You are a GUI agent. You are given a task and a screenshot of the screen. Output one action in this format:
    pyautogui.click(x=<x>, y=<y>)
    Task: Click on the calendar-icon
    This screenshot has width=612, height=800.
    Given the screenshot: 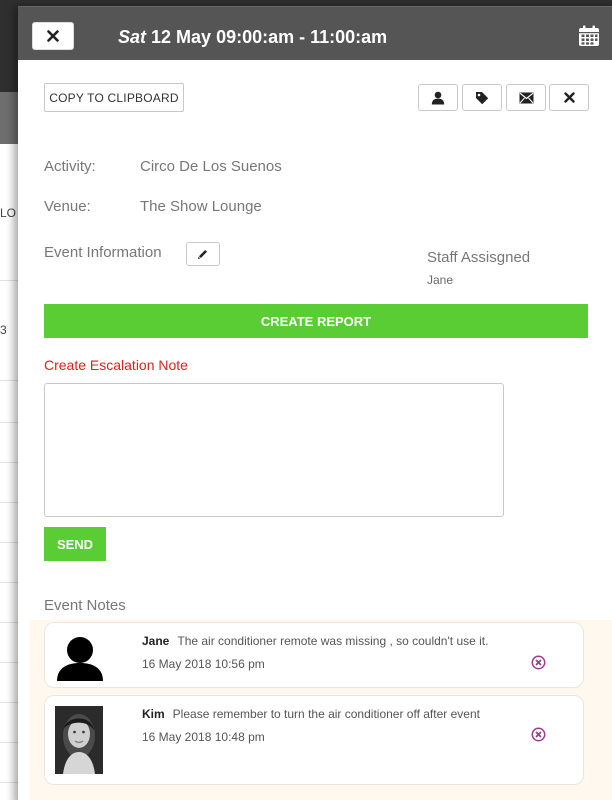 What is the action you would take?
    pyautogui.click(x=589, y=35)
    